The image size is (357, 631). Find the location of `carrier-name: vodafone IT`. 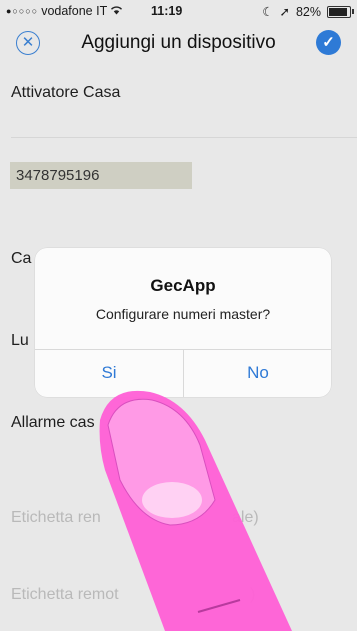

carrier-name: vodafone IT is located at coordinates (74, 11).